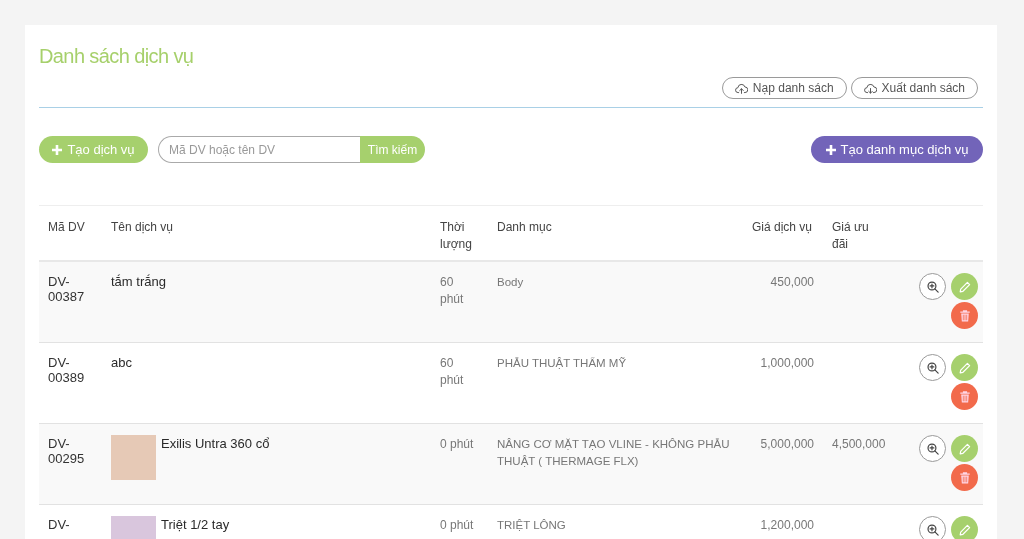 This screenshot has width=1024, height=539. I want to click on column-header: Mã DV, so click(66, 227).